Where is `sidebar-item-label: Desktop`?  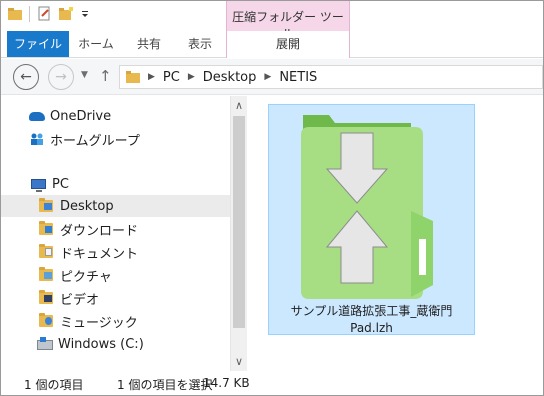
sidebar-item-label: Desktop is located at coordinates (87, 206).